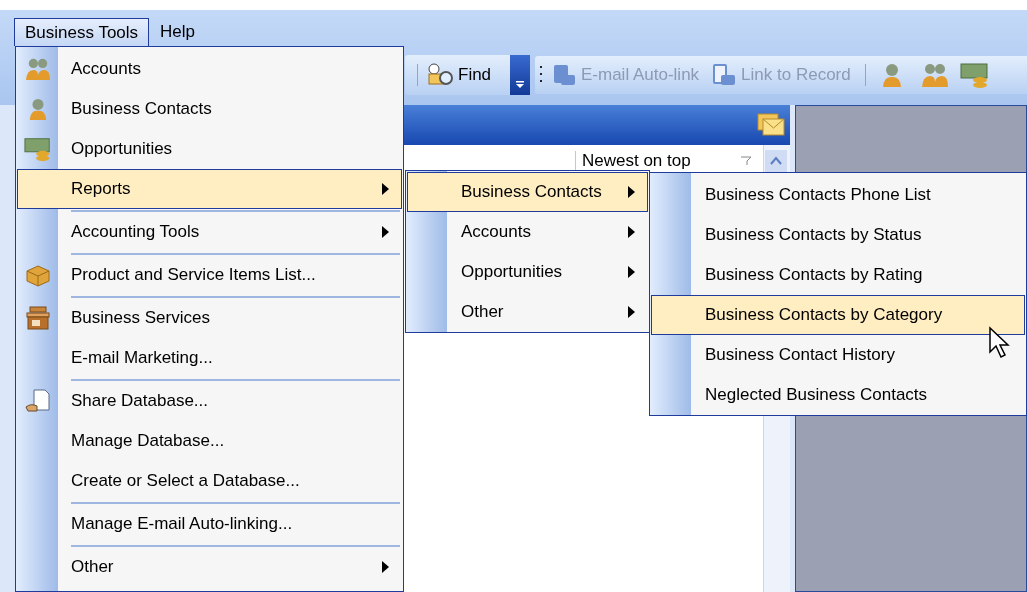 Image resolution: width=1027 pixels, height=592 pixels. What do you see at coordinates (38, 275) in the screenshot?
I see `box-icon` at bounding box center [38, 275].